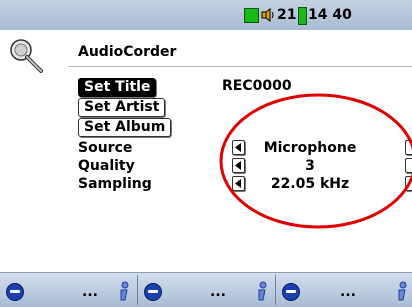  What do you see at coordinates (310, 166) in the screenshot?
I see `quality-value: 3` at bounding box center [310, 166].